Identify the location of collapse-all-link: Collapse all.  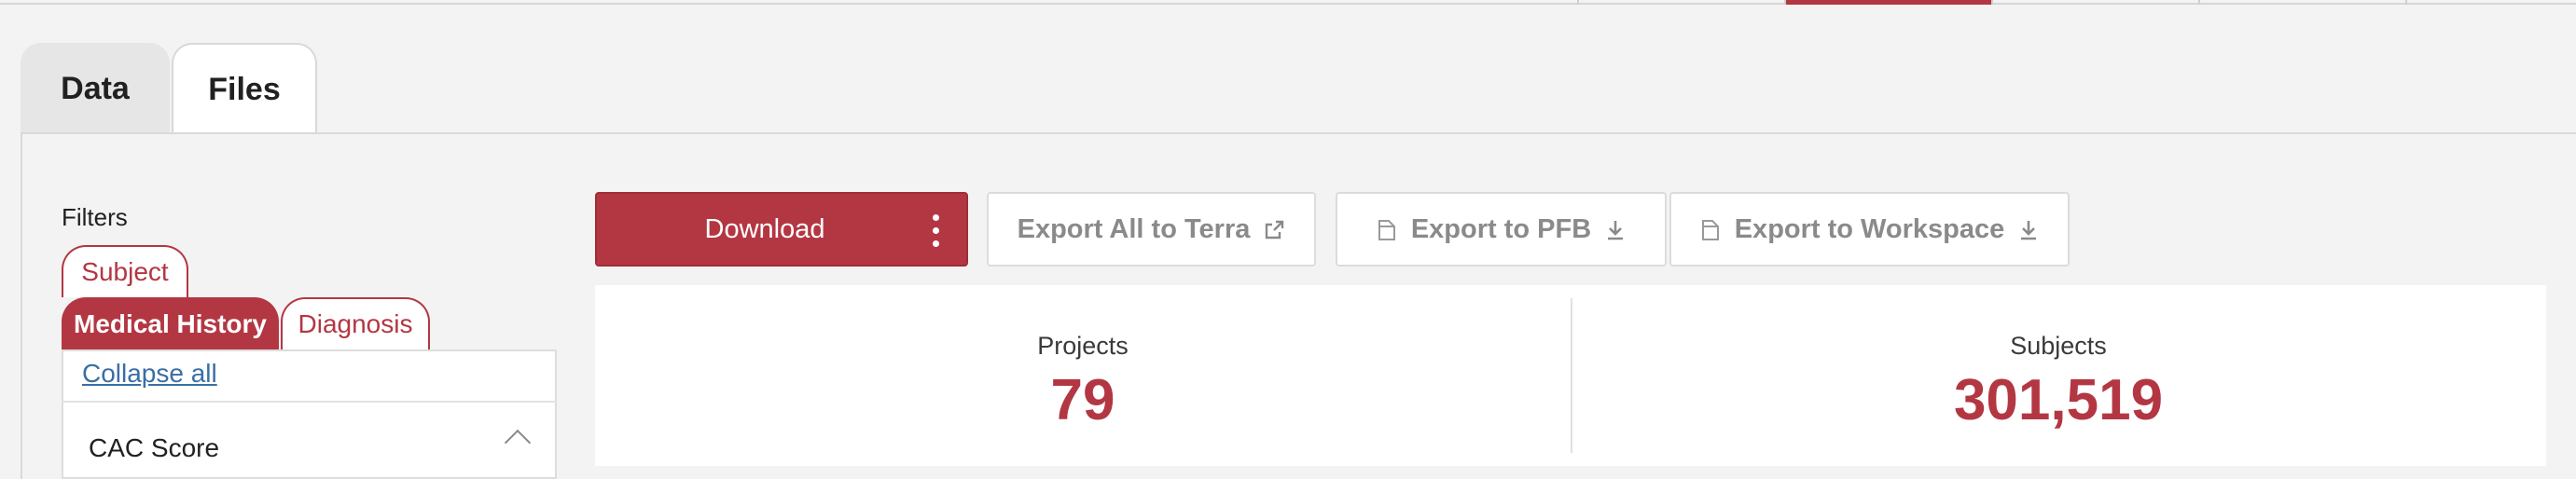
(149, 374).